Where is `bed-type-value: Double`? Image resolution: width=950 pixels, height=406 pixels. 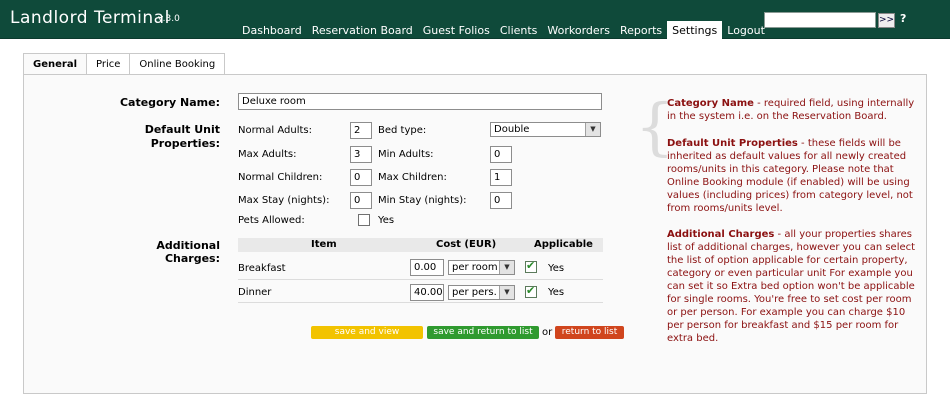
bed-type-value: Double is located at coordinates (512, 129).